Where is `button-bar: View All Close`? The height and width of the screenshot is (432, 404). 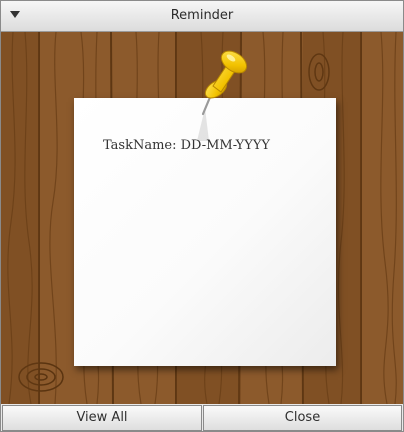 button-bar: View All Close is located at coordinates (202, 418).